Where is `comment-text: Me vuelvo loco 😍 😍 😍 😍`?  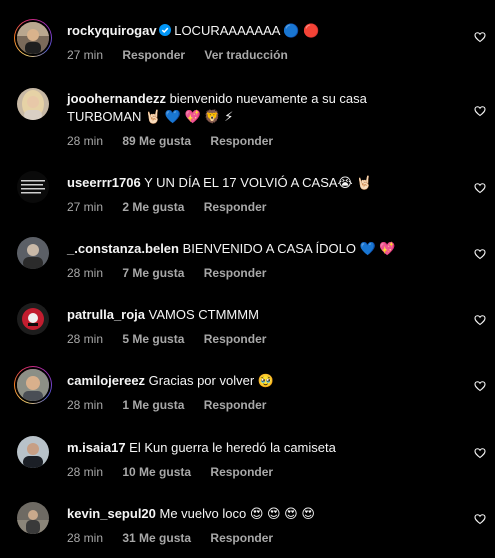
comment-text: Me vuelvo loco 😍 😍 😍 😍 is located at coordinates (237, 513).